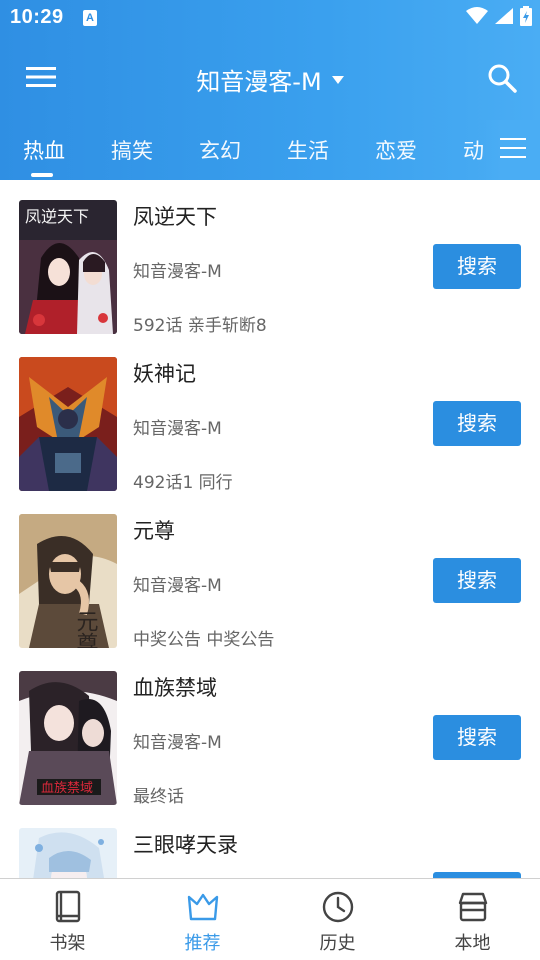  Describe the element at coordinates (67, 906) in the screenshot. I see `book-icon` at that location.